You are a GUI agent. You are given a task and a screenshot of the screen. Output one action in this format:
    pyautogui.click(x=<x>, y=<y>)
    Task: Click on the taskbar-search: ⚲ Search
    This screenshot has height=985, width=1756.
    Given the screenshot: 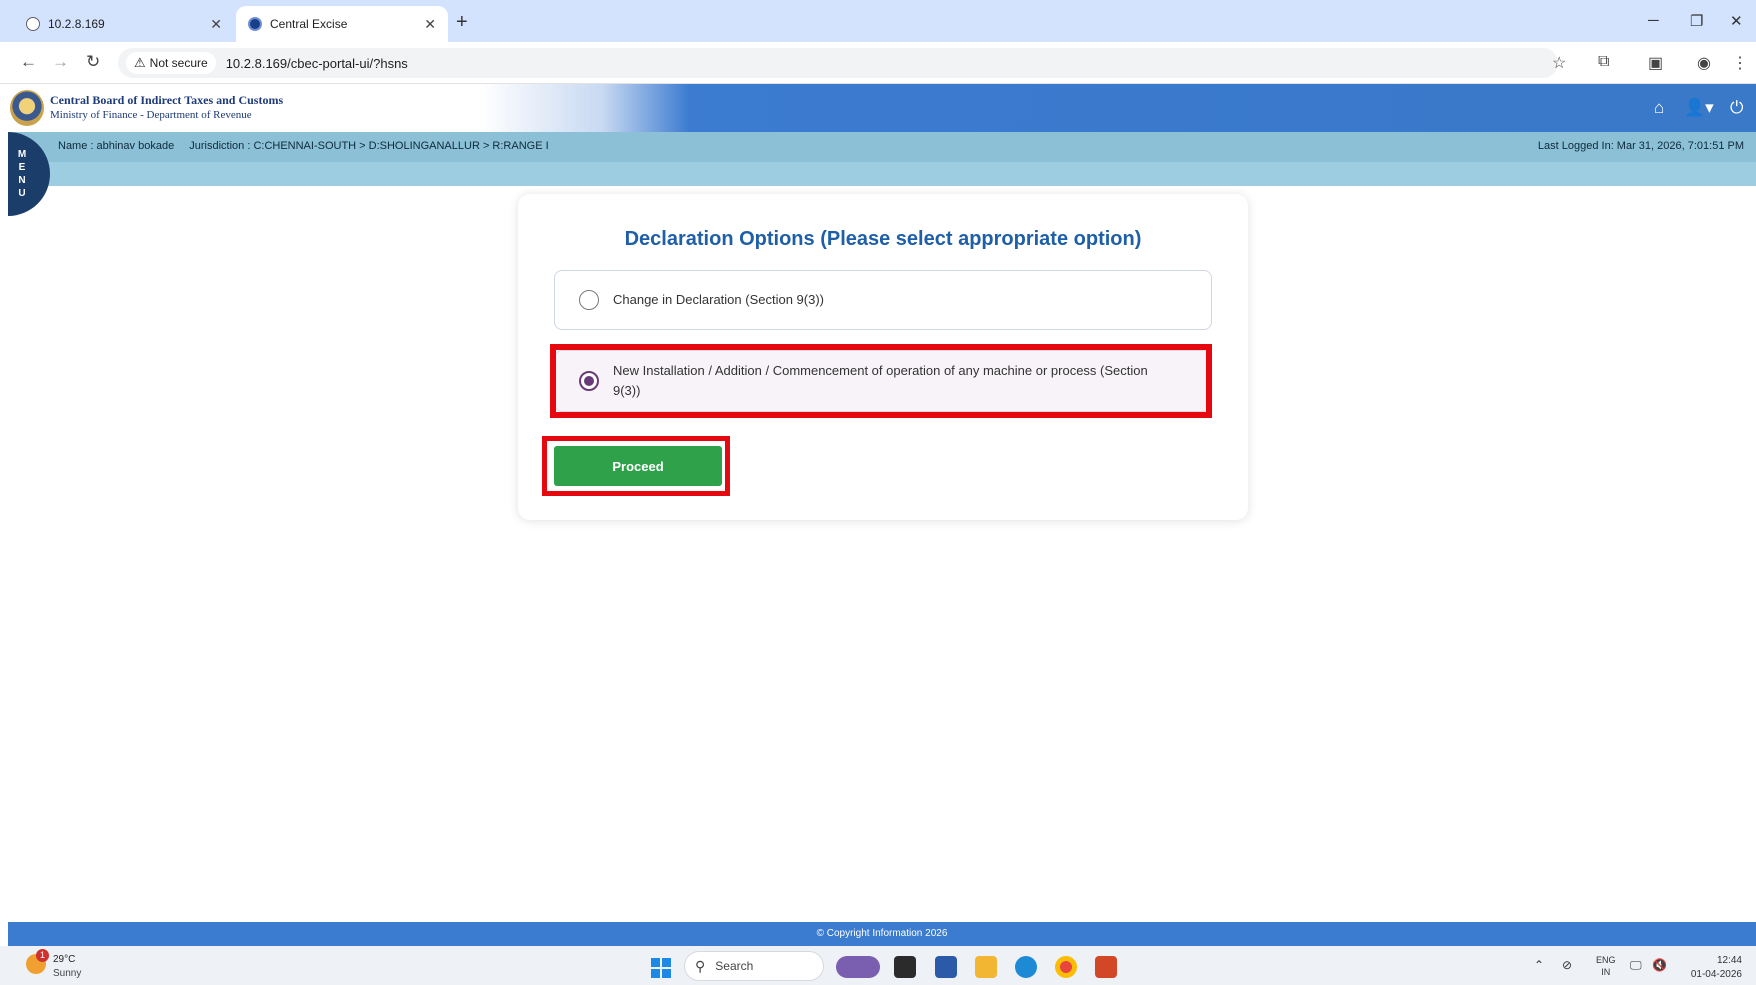 What is the action you would take?
    pyautogui.click(x=754, y=966)
    